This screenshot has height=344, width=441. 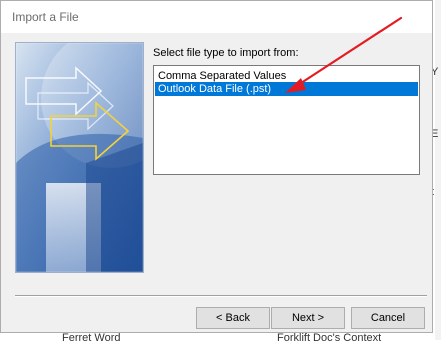 I want to click on list-item-outlook-data-file: Outlook Data File (.pst), so click(x=286, y=89).